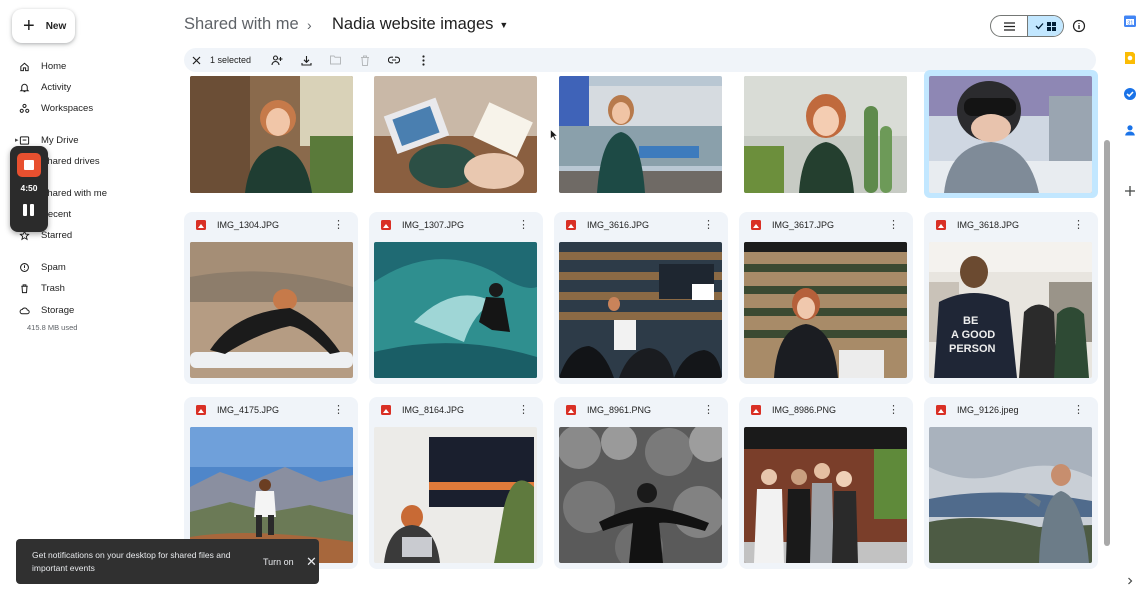 The image size is (1148, 600). What do you see at coordinates (24, 87) in the screenshot?
I see `bell-icon` at bounding box center [24, 87].